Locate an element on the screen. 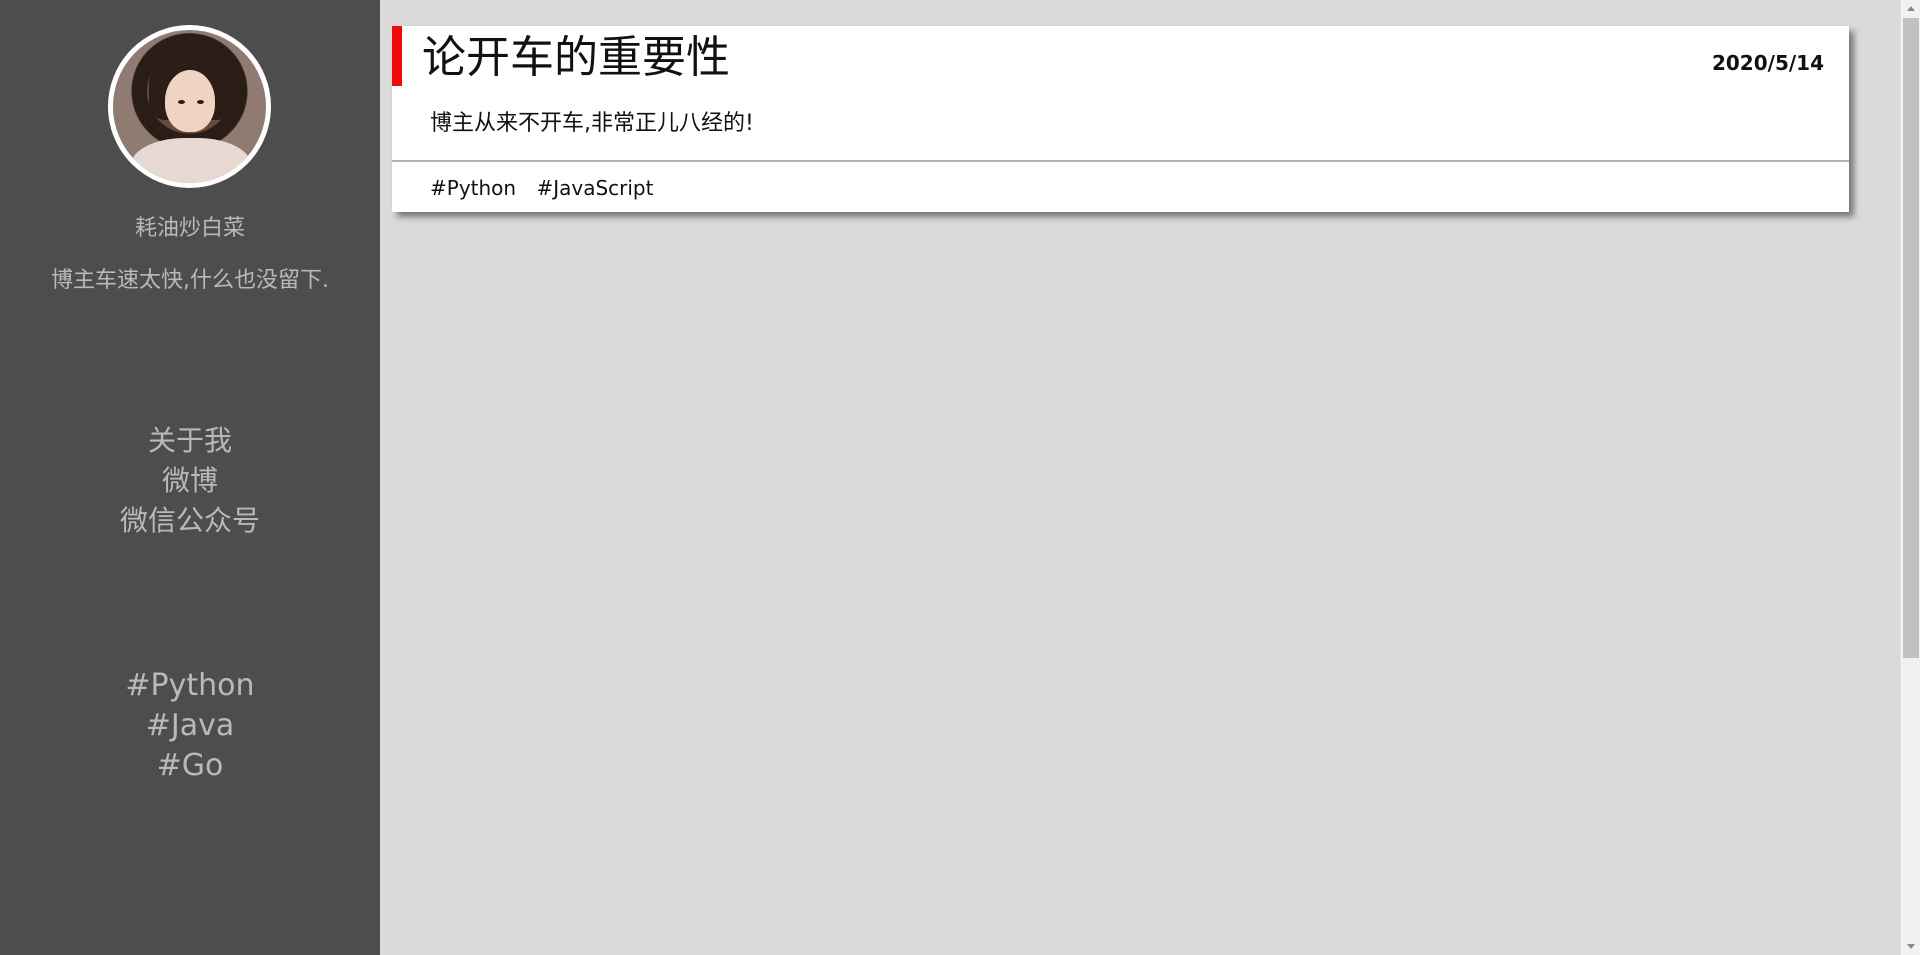 Image resolution: width=1920 pixels, height=955 pixels. sidebar-tag-java: #Java is located at coordinates (190, 726).